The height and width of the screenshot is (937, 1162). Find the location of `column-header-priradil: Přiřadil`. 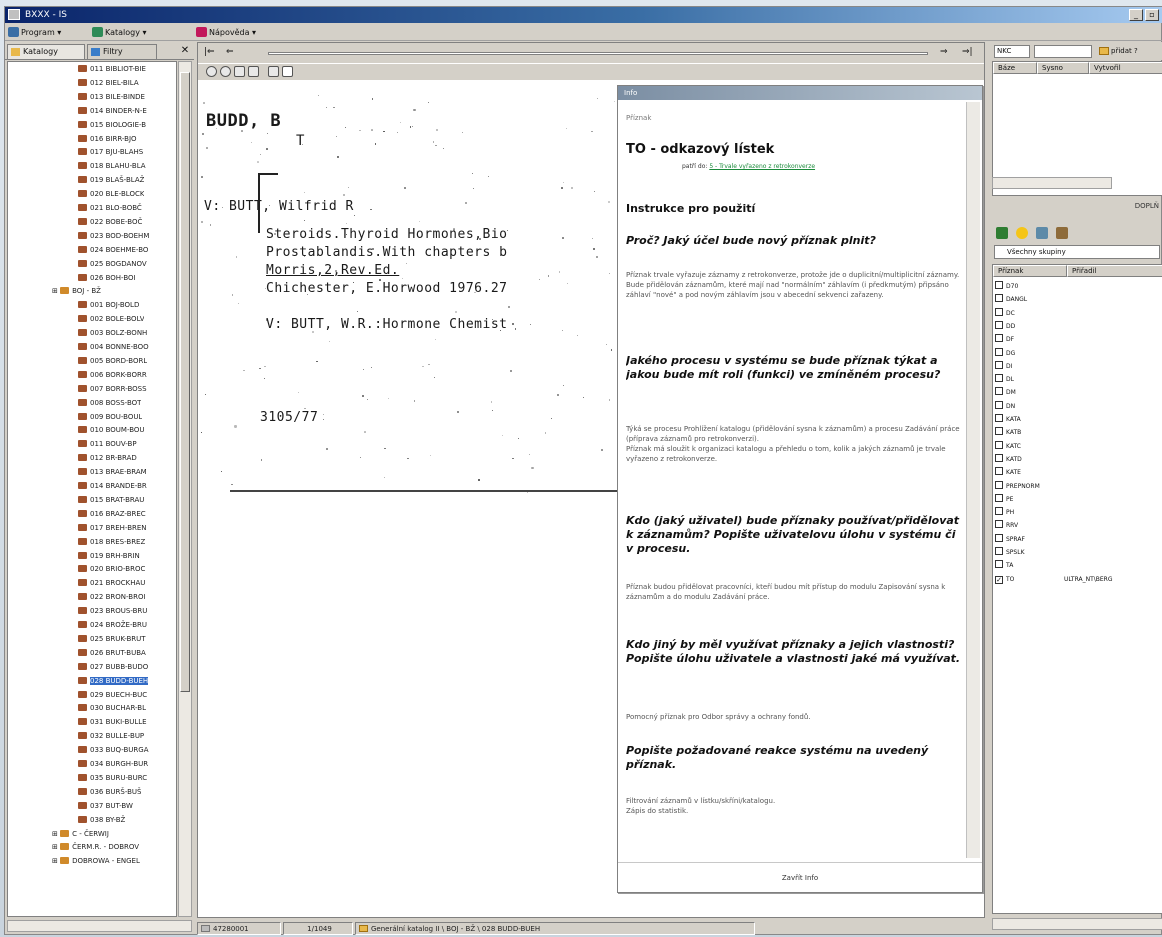

column-header-priradil: Přiřadil is located at coordinates (1114, 271).